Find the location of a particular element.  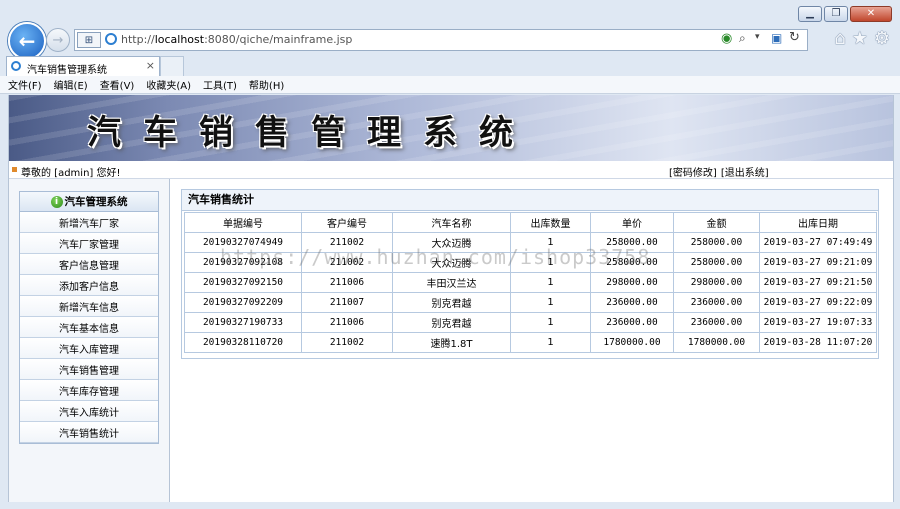

table-cell: 20190328110720 is located at coordinates (243, 342).